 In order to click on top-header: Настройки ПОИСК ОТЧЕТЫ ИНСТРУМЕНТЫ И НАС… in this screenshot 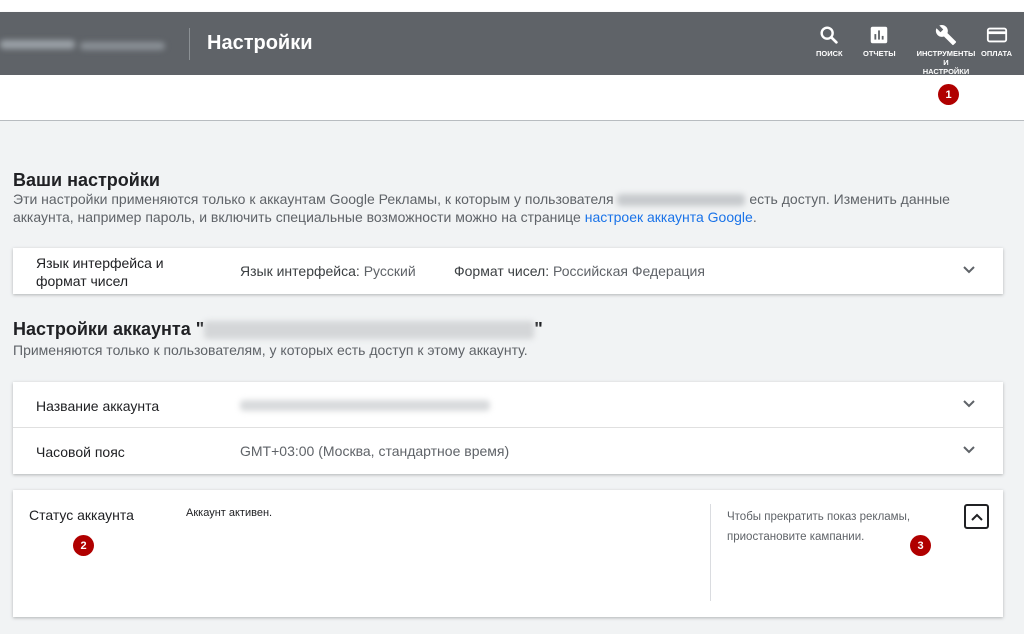, I will do `click(512, 44)`.